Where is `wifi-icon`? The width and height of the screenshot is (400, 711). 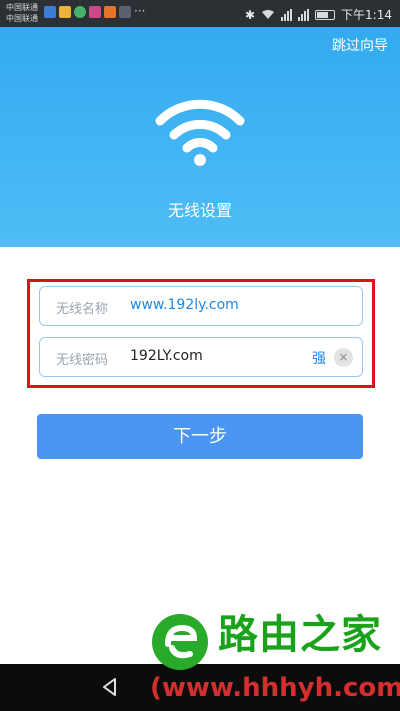 wifi-icon is located at coordinates (200, 132).